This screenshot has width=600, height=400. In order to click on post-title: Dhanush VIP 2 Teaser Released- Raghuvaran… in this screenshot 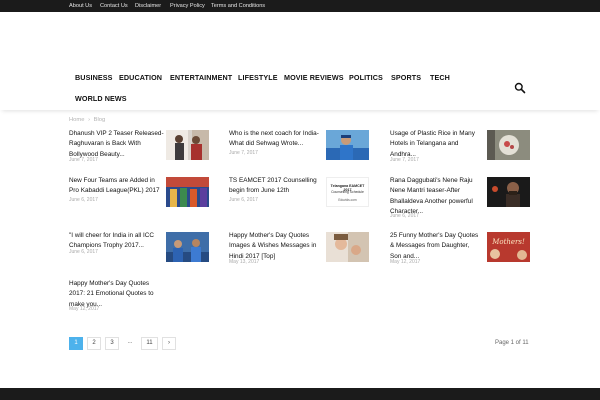, I will do `click(116, 144)`.